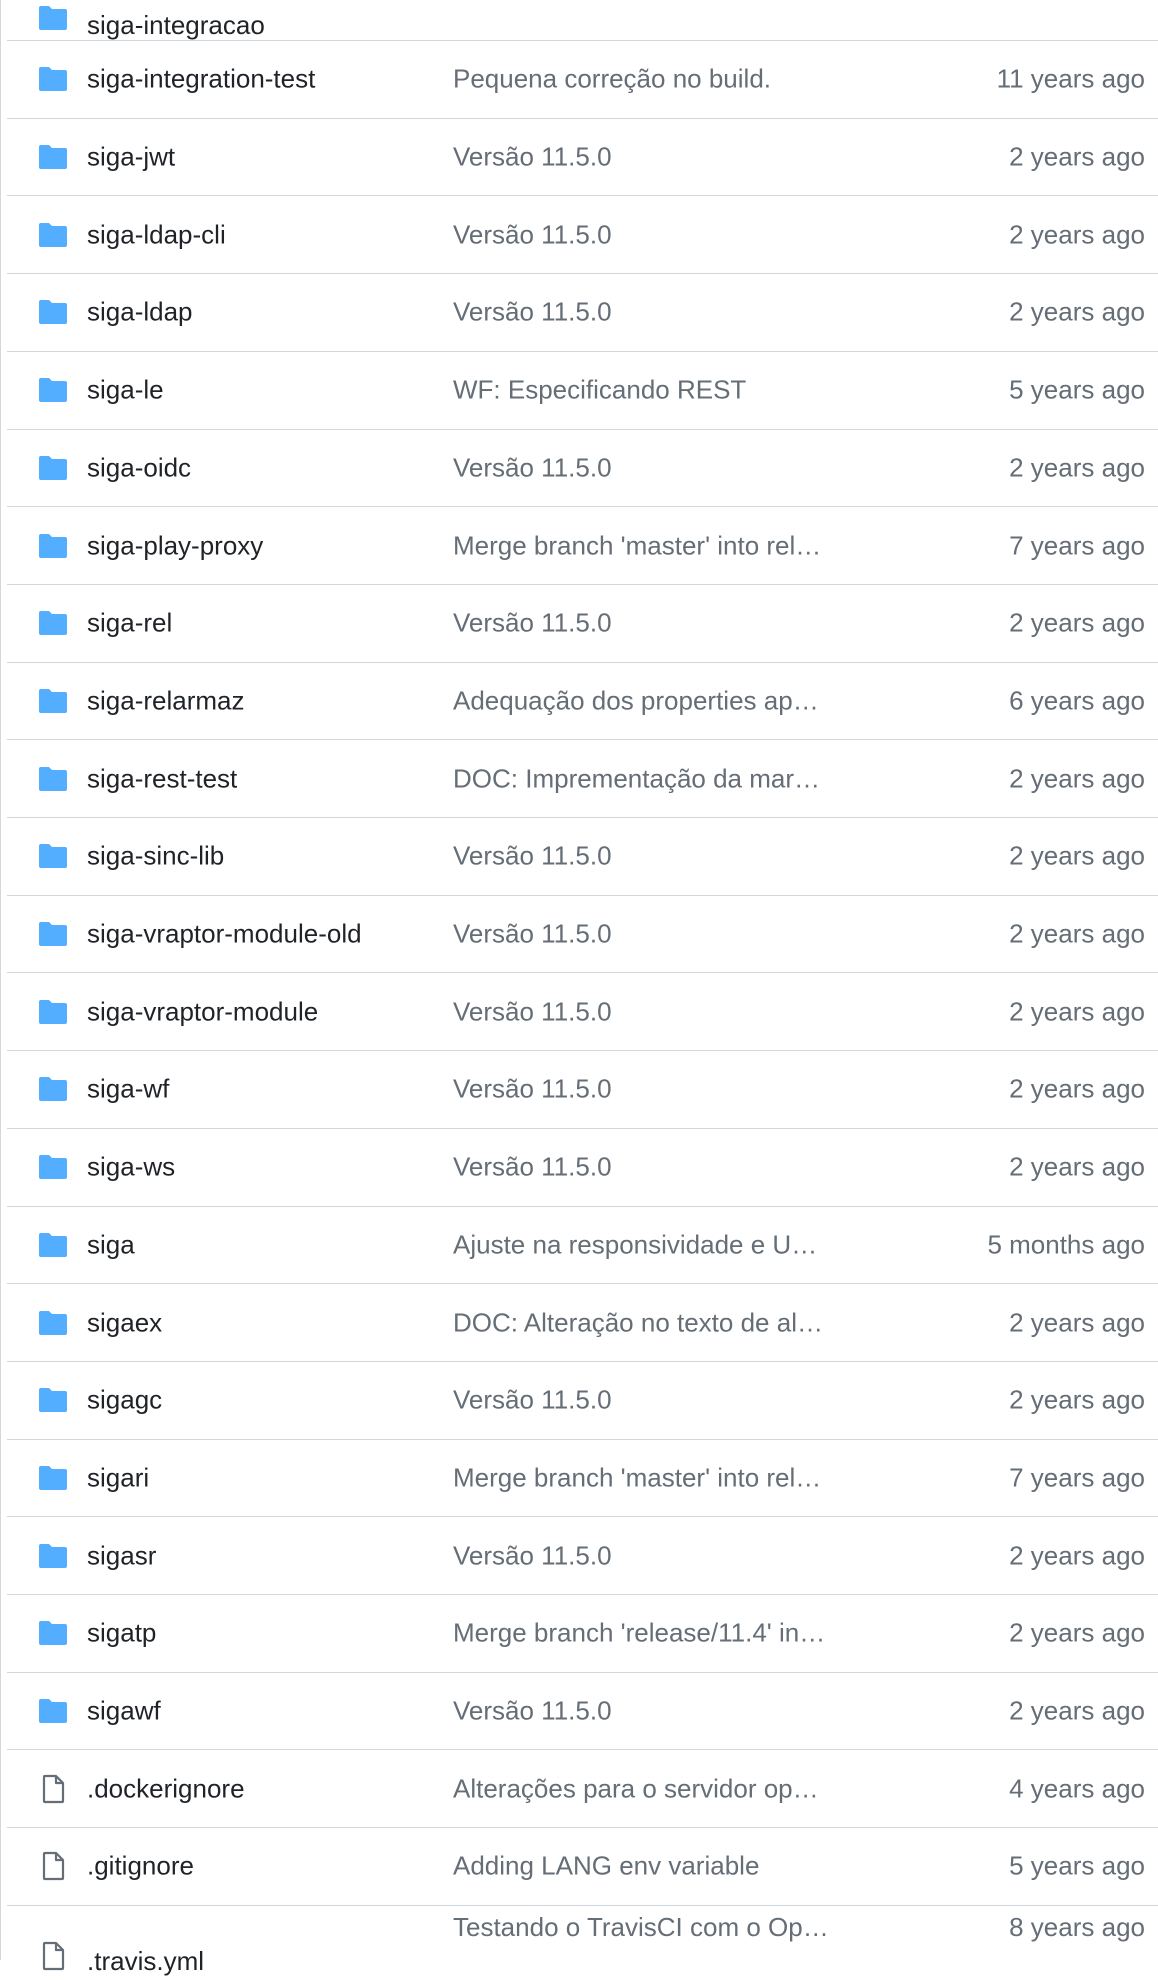 This screenshot has height=1982, width=1158. I want to click on file-name-link: siga-ws, so click(131, 1167).